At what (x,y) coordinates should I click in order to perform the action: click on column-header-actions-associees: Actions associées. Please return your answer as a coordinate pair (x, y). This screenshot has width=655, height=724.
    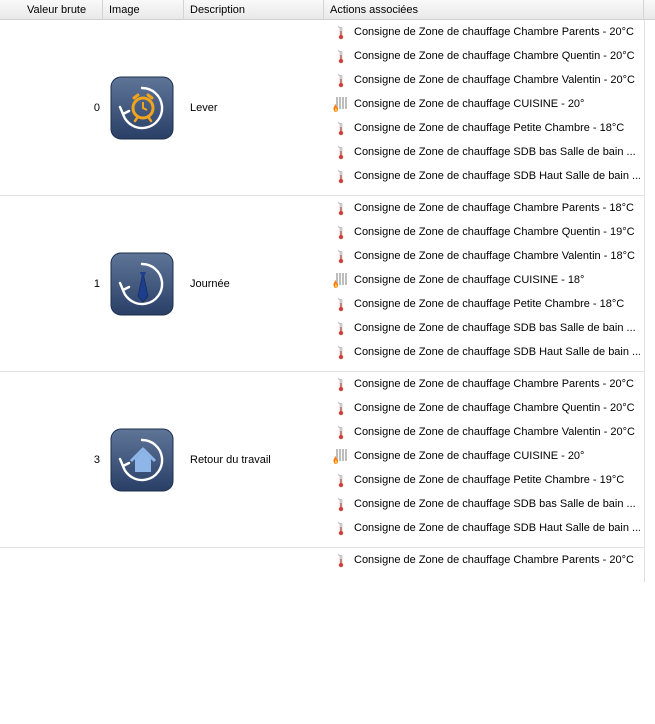
    Looking at the image, I should click on (484, 10).